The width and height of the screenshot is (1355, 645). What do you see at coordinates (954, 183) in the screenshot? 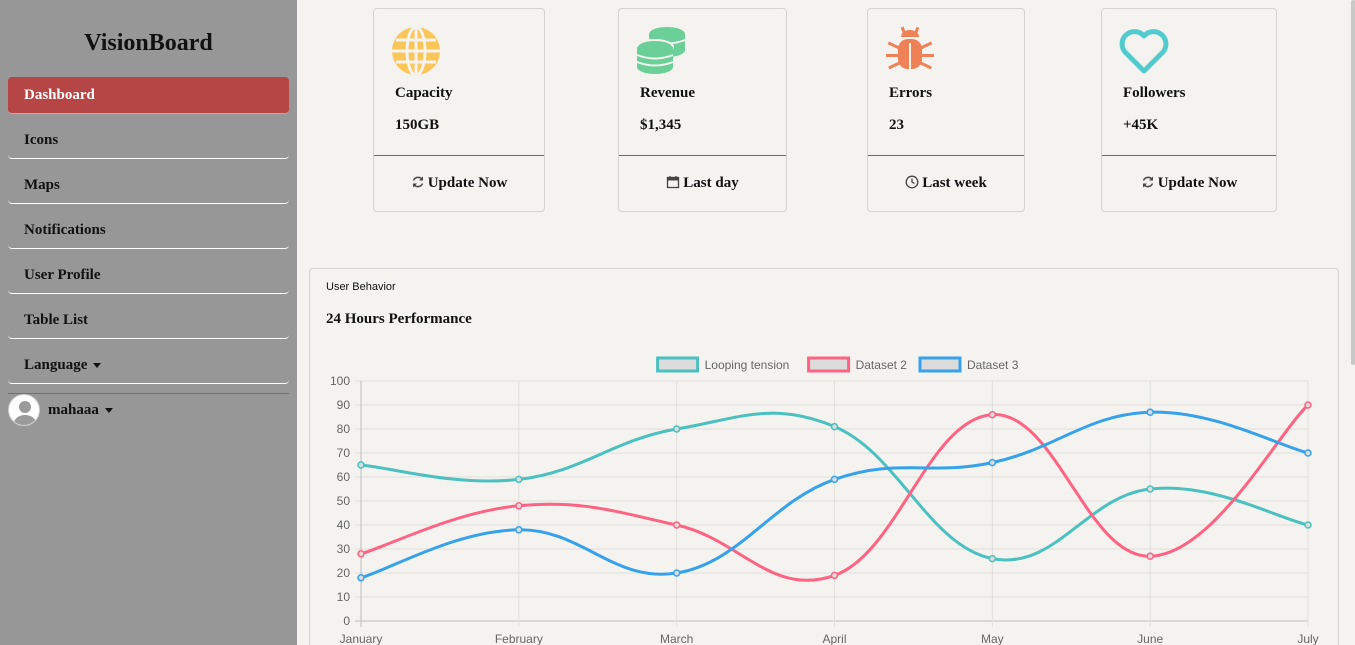
I see `card-footer-label: Last week` at bounding box center [954, 183].